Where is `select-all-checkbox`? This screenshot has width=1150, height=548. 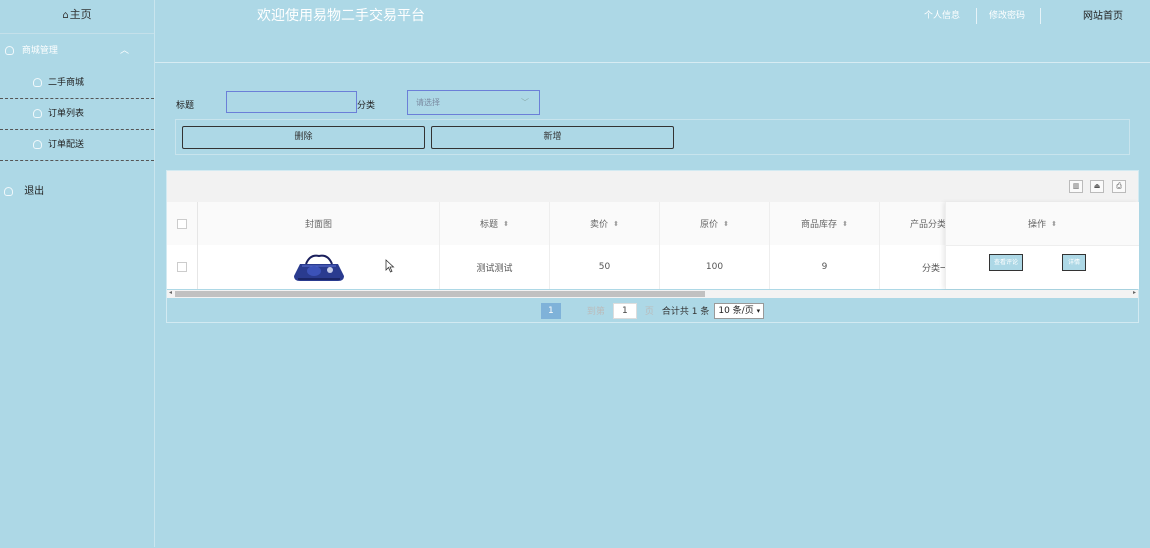
select-all-checkbox is located at coordinates (182, 223).